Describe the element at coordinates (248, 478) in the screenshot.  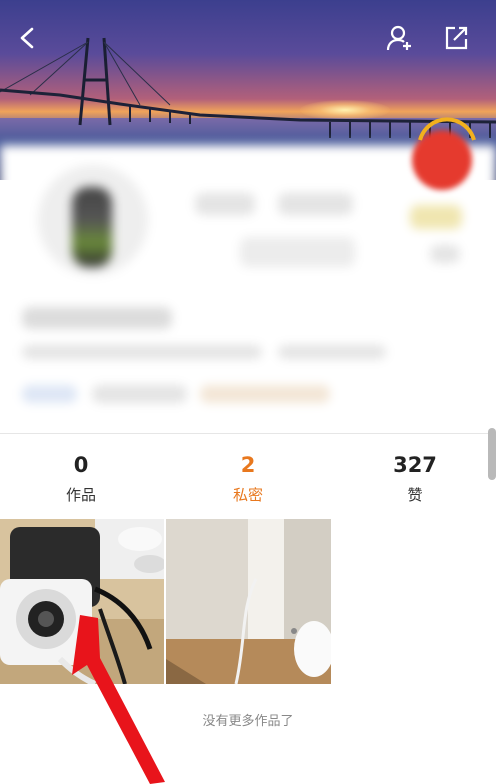
I see `tab-private: 2 私密` at that location.